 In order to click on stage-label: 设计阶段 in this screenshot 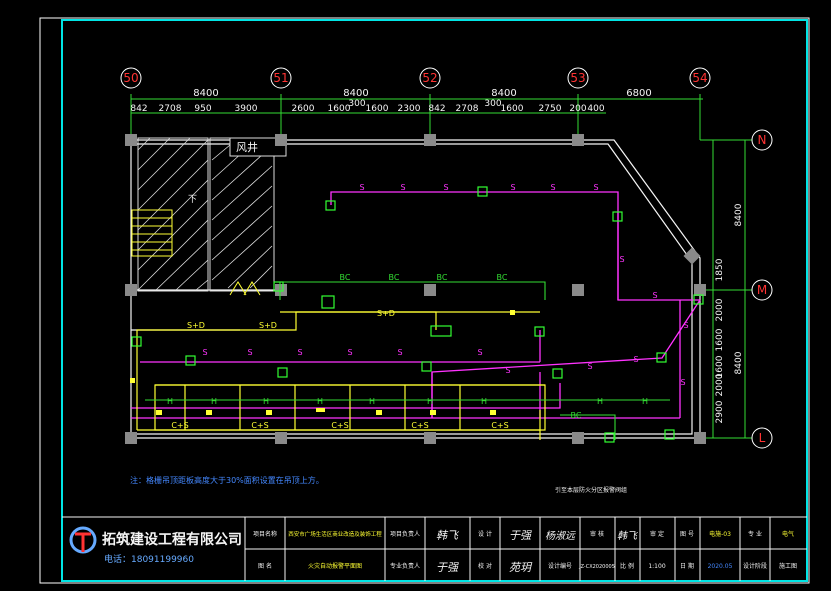, I will do `click(755, 566)`.